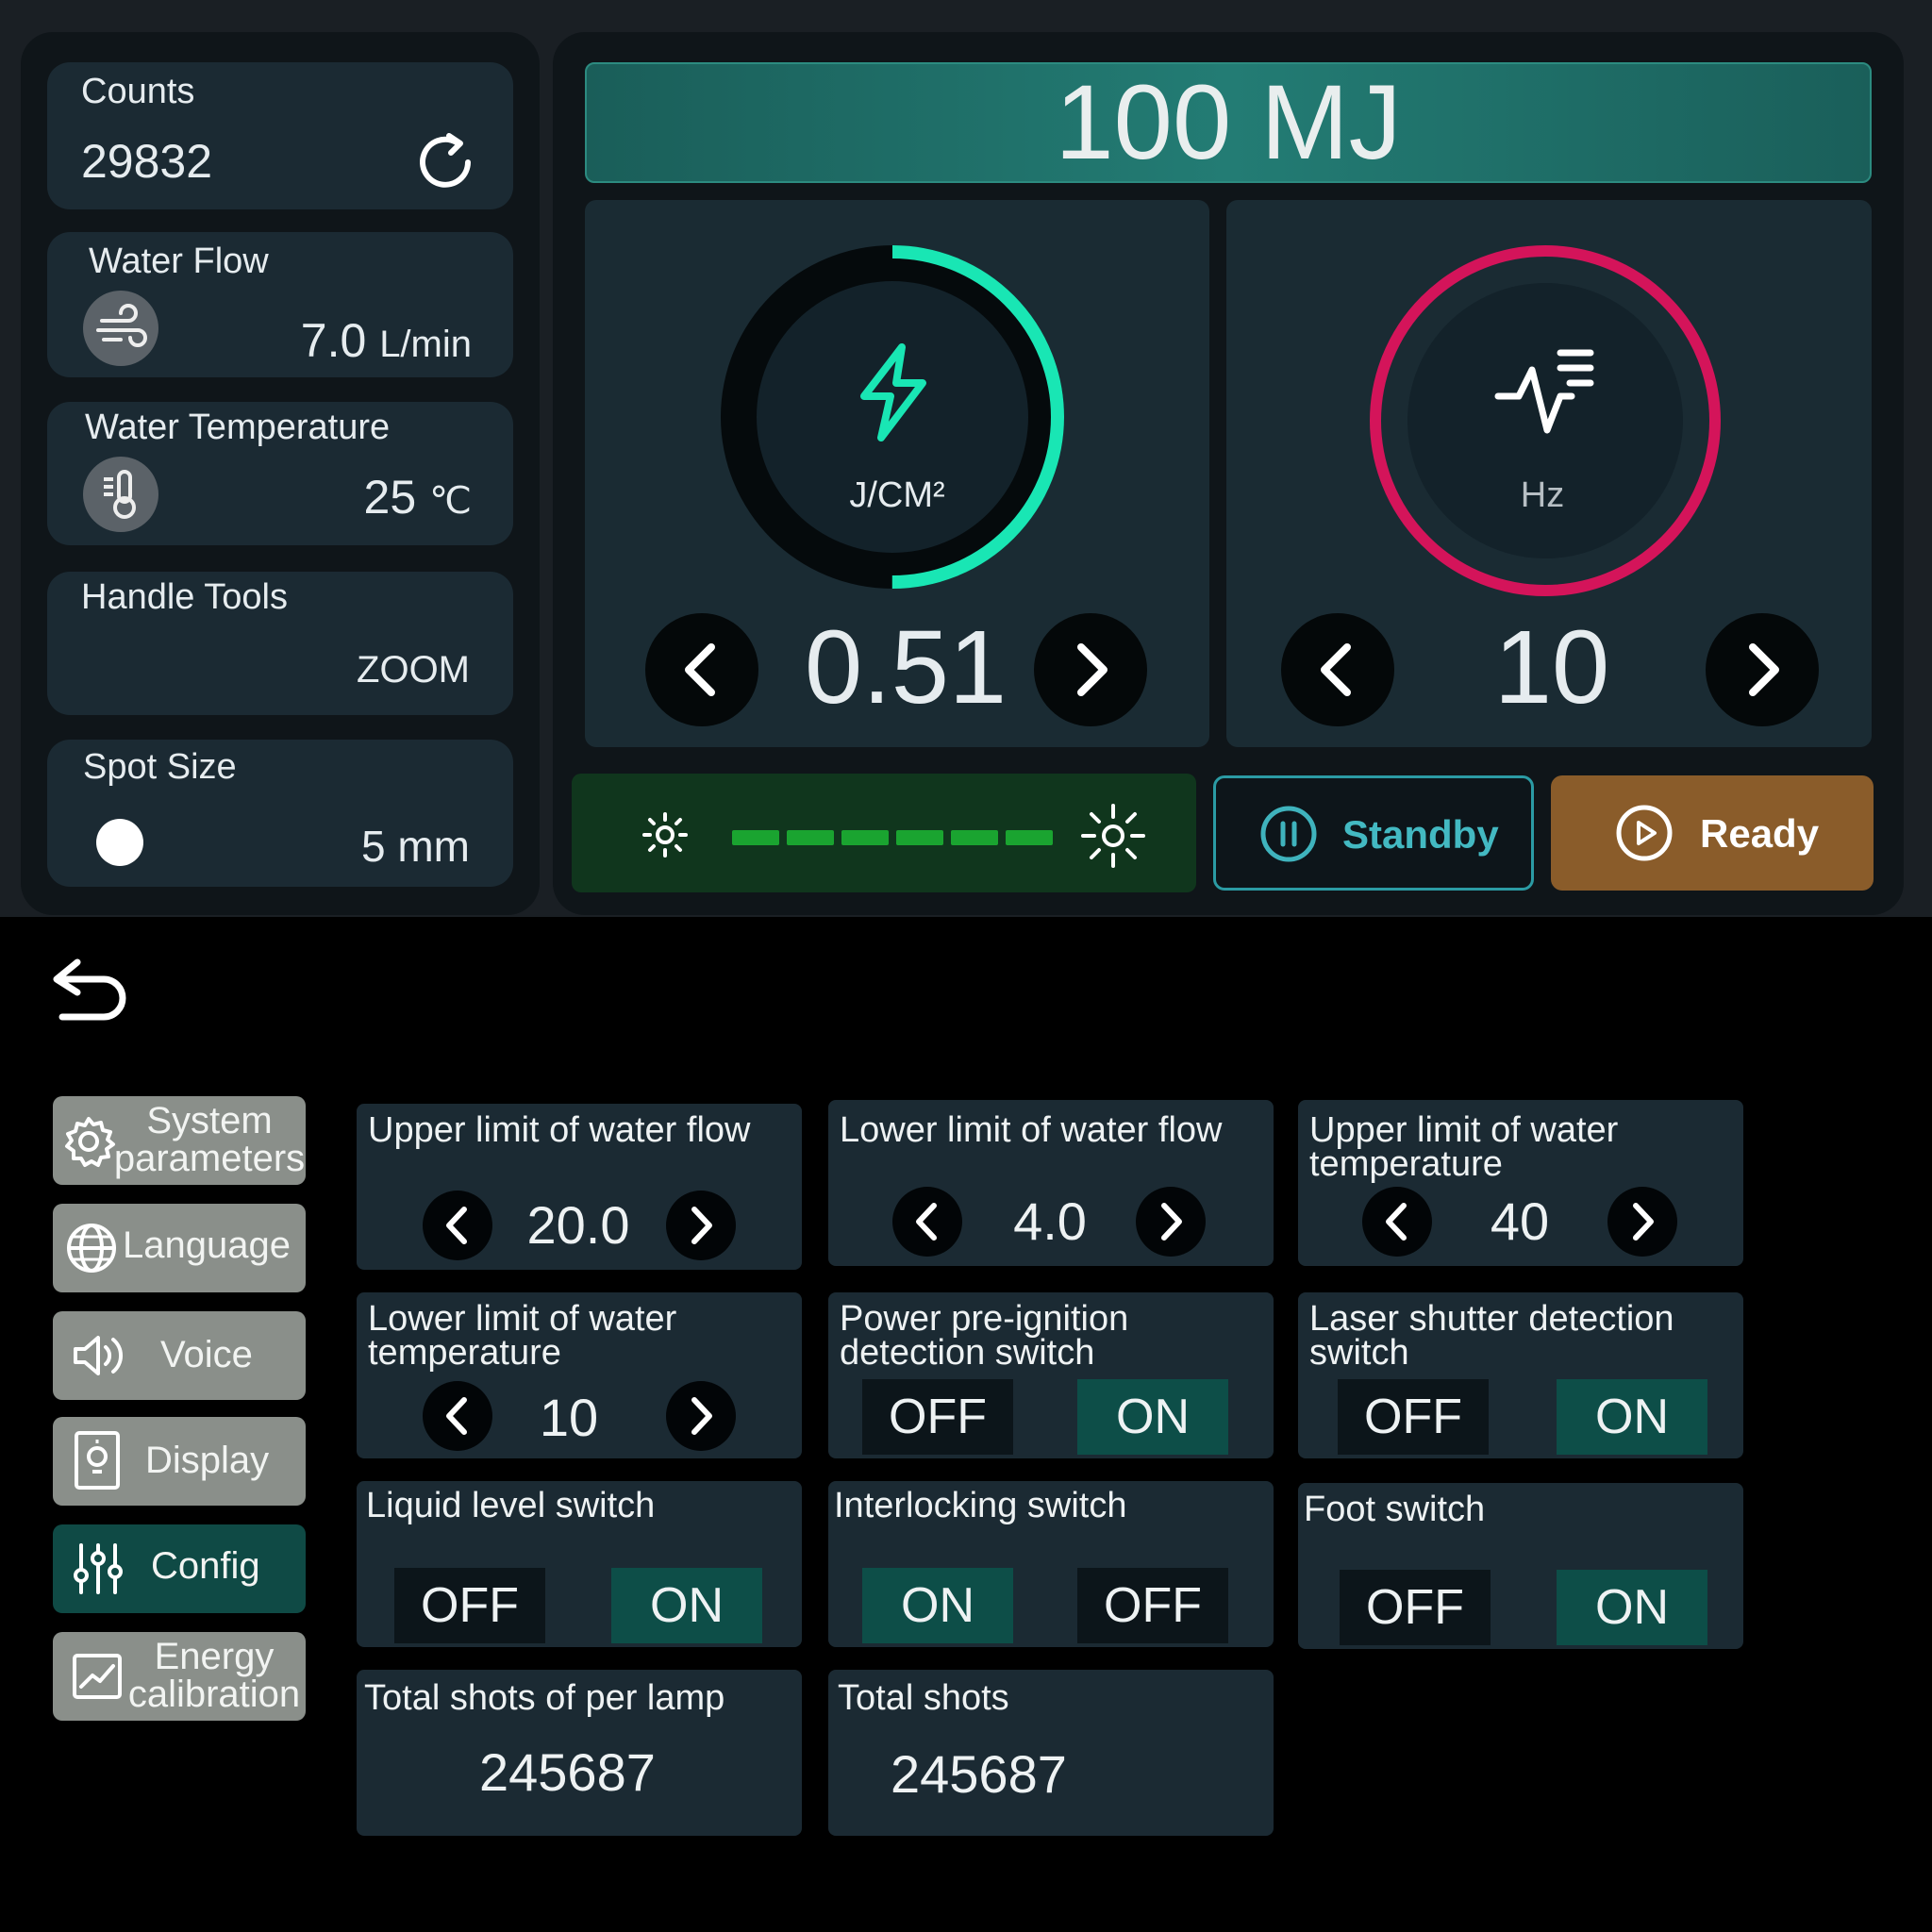  Describe the element at coordinates (1520, 1375) in the screenshot. I see `laser-shutter-card: Laser shutter detection switch OFF ON` at that location.